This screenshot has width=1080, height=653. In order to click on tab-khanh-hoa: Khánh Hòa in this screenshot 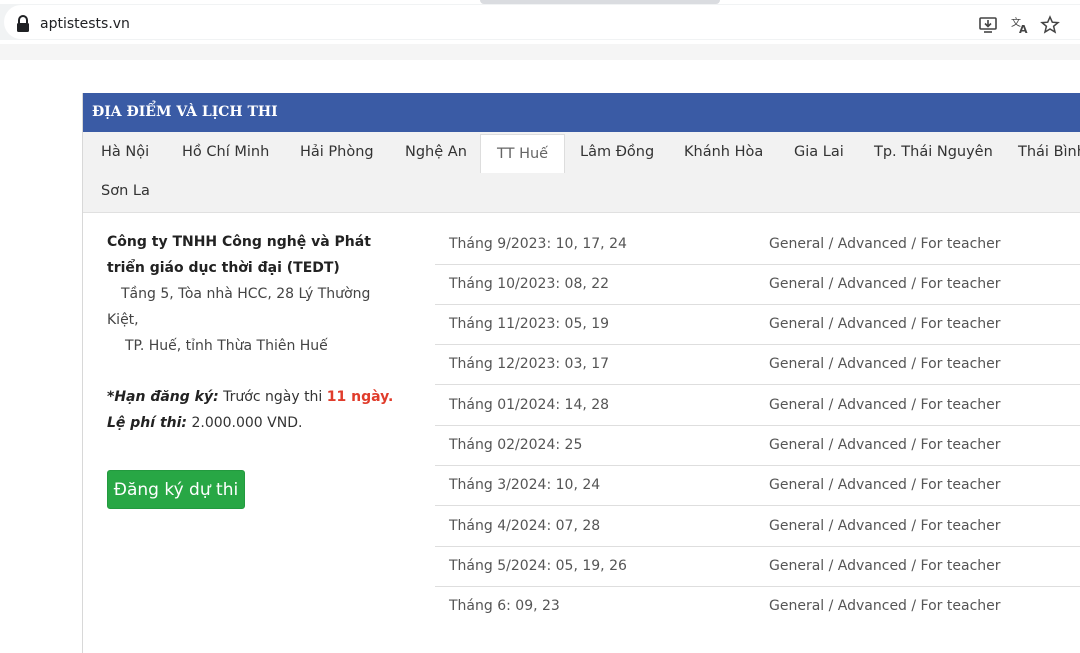, I will do `click(723, 152)`.